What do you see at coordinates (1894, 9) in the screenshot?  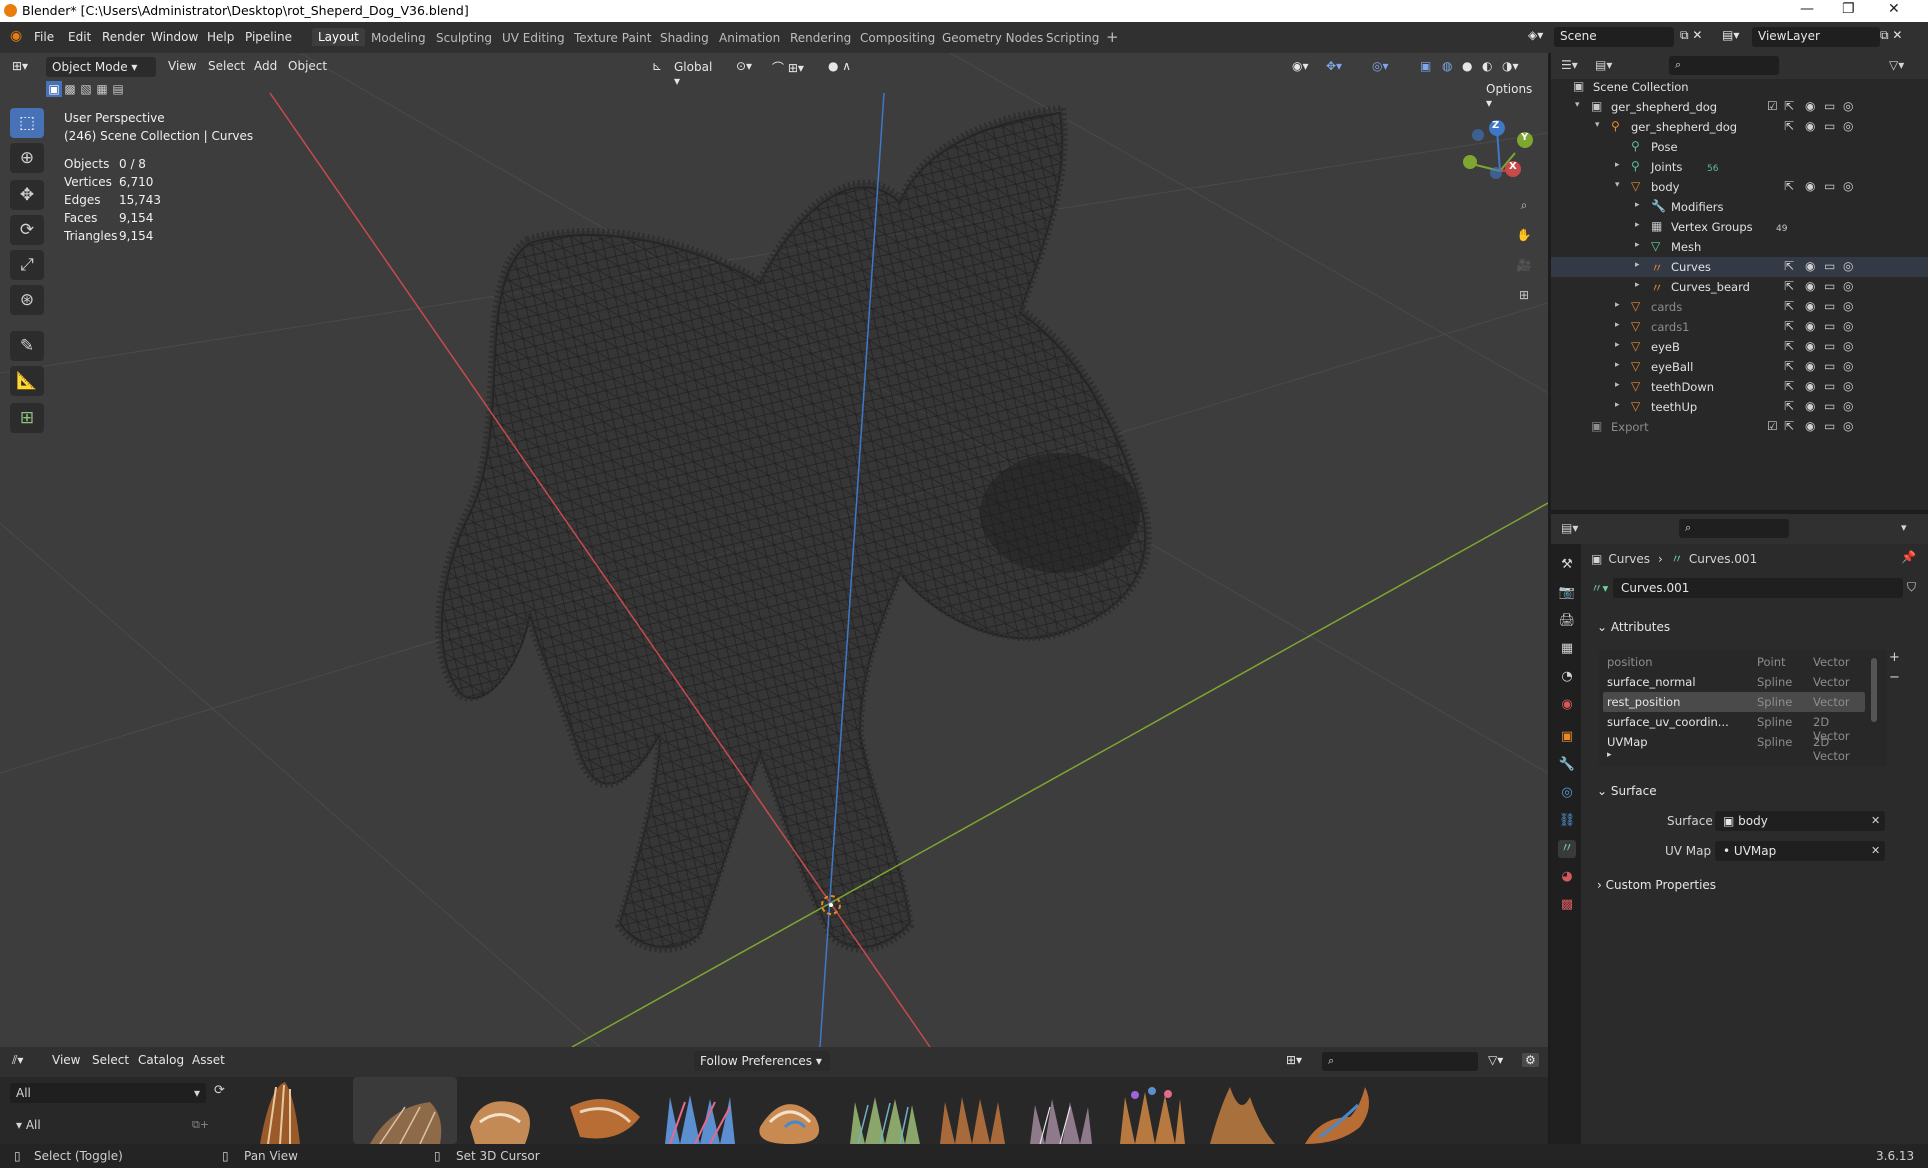 I see `close-window-button: ✕` at bounding box center [1894, 9].